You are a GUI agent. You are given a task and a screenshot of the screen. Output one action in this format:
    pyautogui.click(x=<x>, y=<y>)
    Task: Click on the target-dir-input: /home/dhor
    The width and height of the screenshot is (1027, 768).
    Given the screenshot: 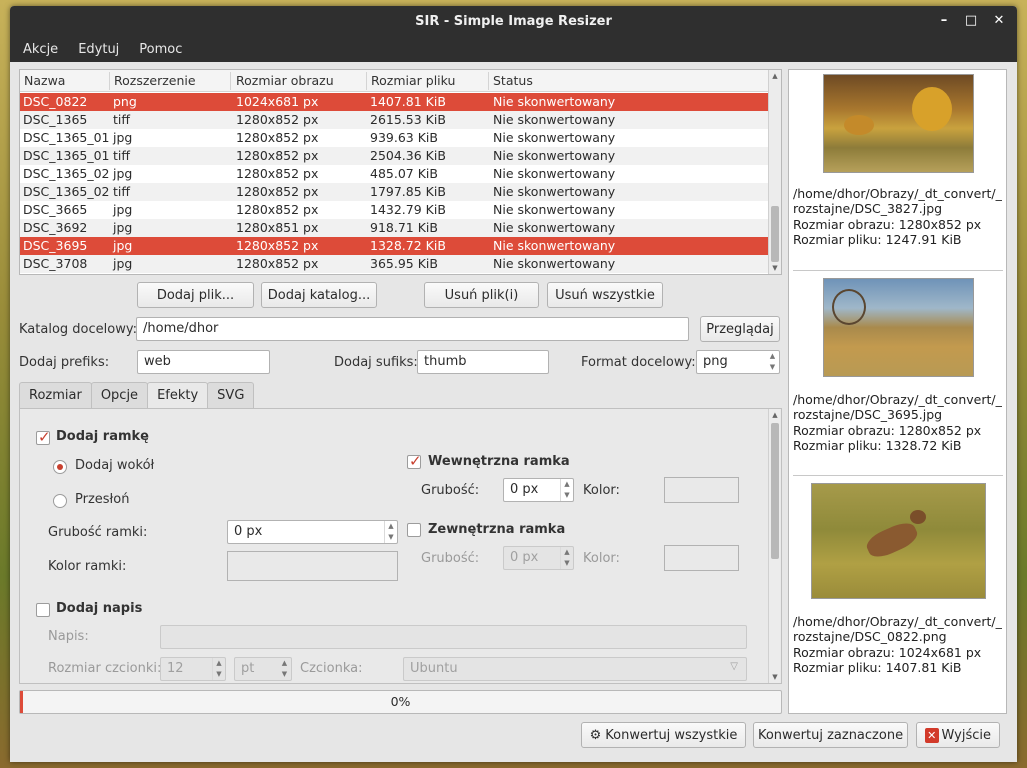 What is the action you would take?
    pyautogui.click(x=412, y=329)
    